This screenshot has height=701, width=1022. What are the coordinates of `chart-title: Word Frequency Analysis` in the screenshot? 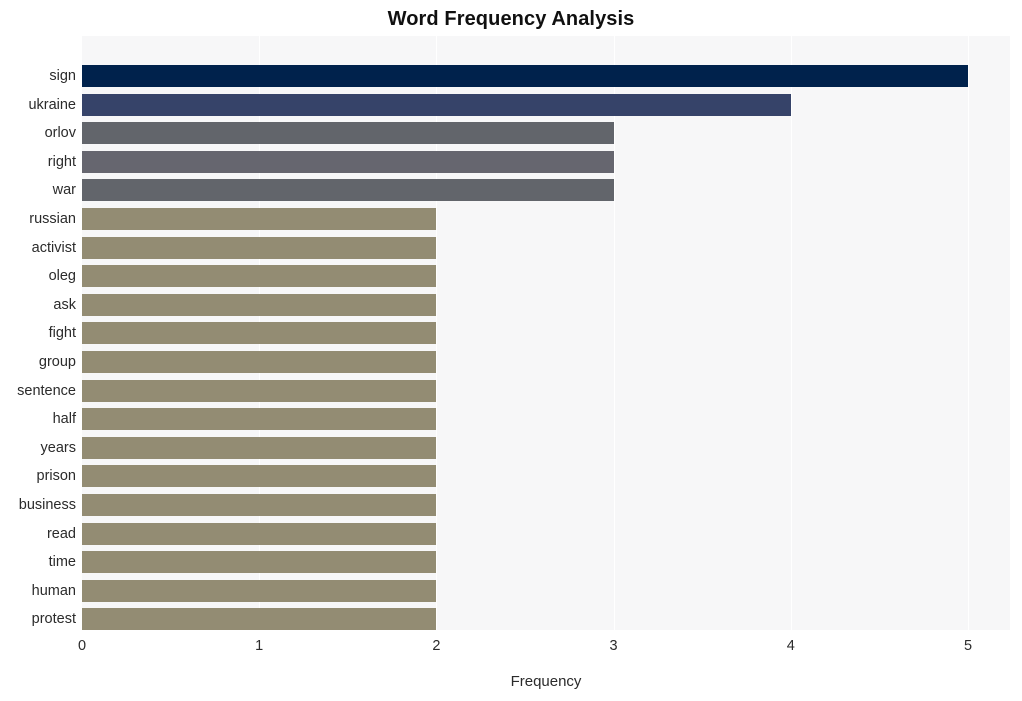 It's located at (511, 19).